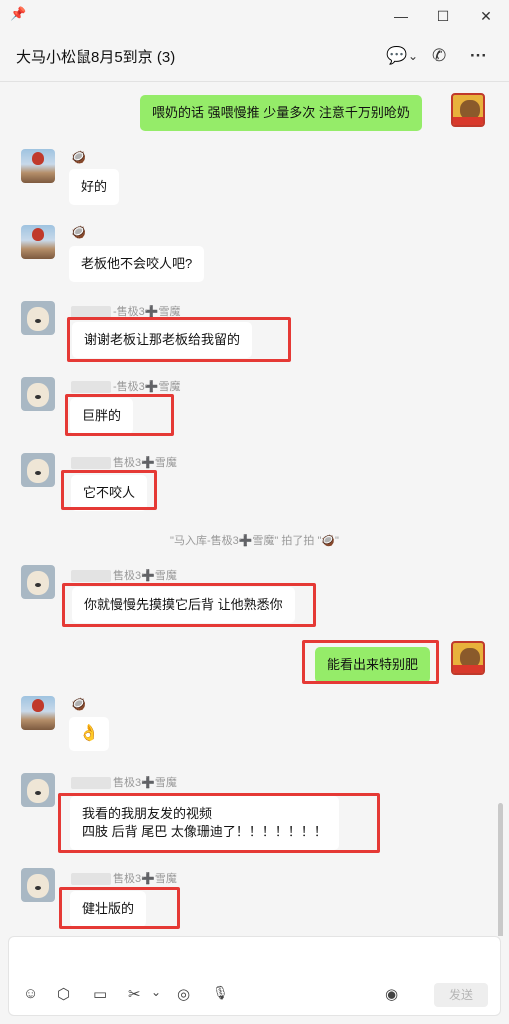 The height and width of the screenshot is (1024, 509). I want to click on folder-icon: ▭, so click(100, 994).